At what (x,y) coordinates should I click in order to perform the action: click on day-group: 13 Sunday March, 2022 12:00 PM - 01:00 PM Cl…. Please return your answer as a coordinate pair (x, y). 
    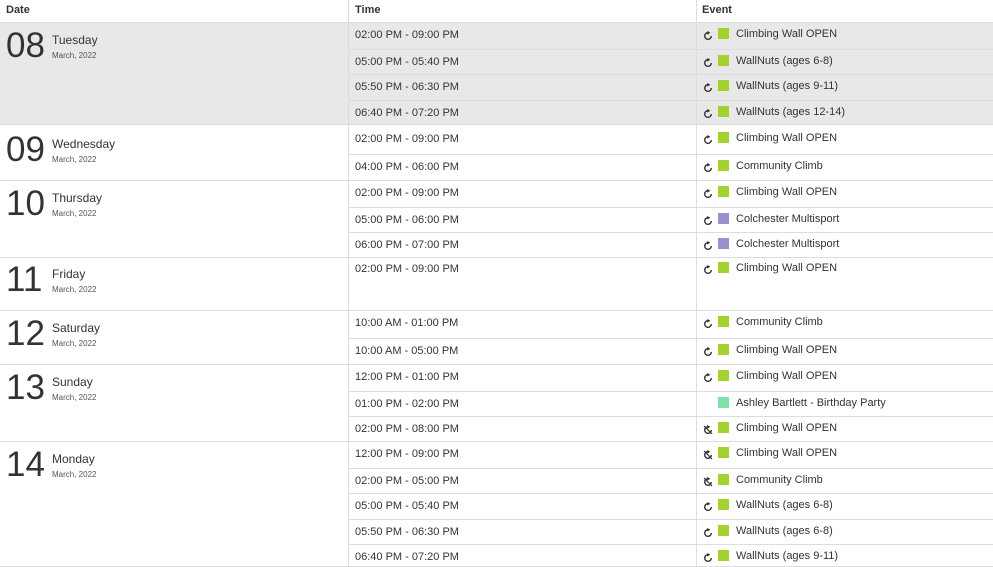
    Looking at the image, I should click on (496, 403).